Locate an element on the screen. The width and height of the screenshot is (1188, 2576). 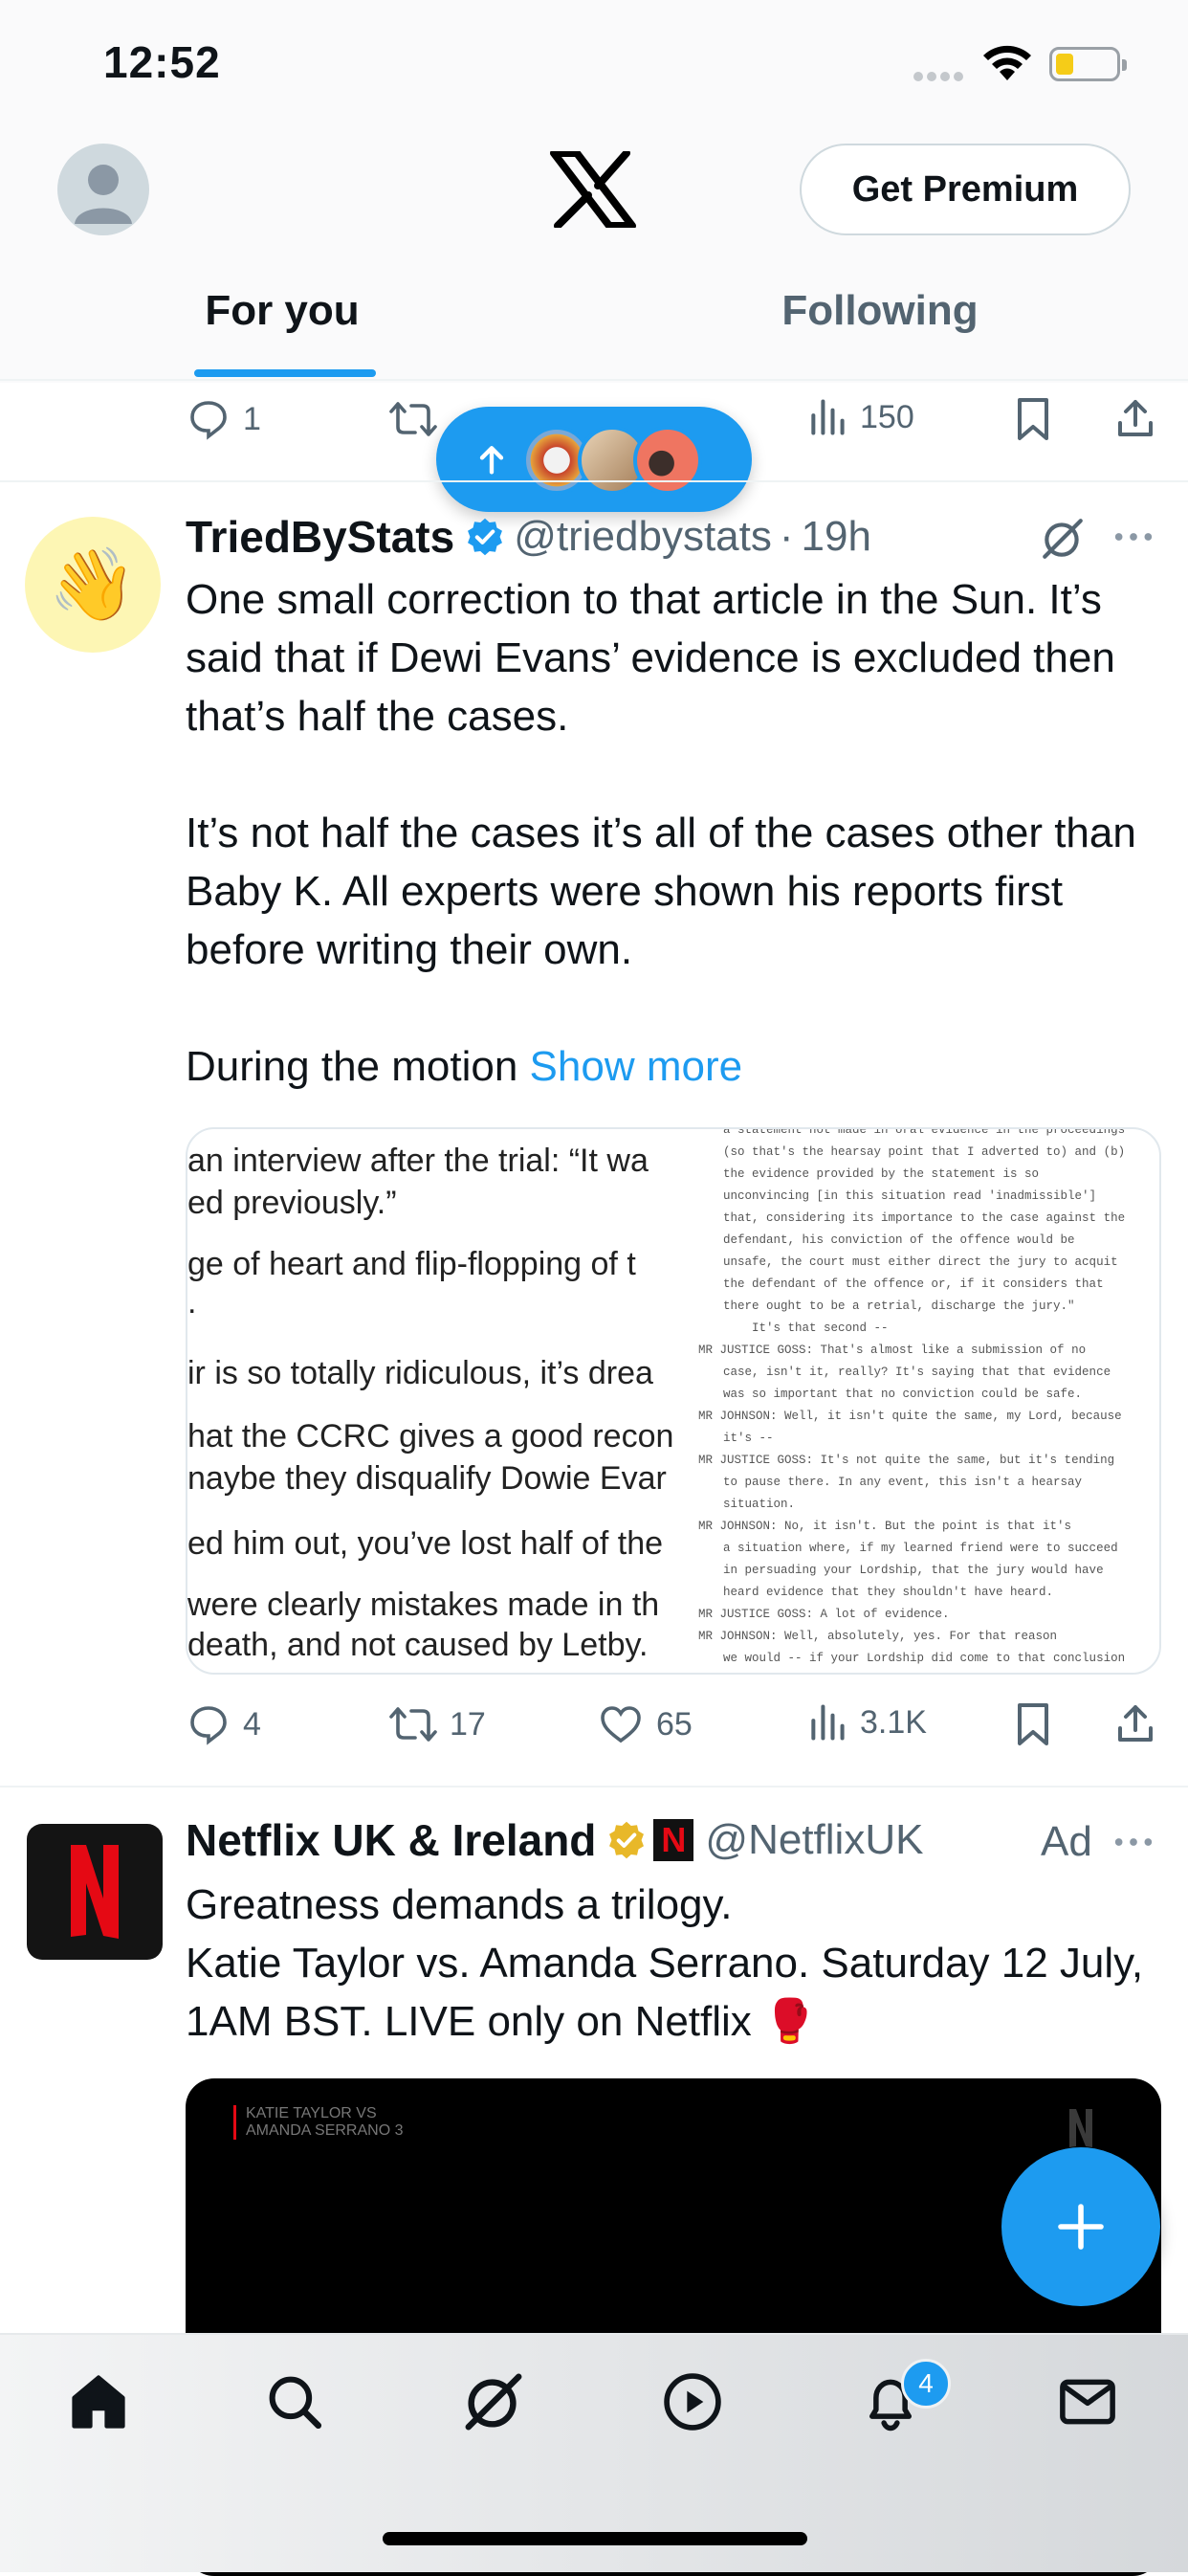
tweet-header: TriedByStats @triedbystats · 19h is located at coordinates (528, 537).